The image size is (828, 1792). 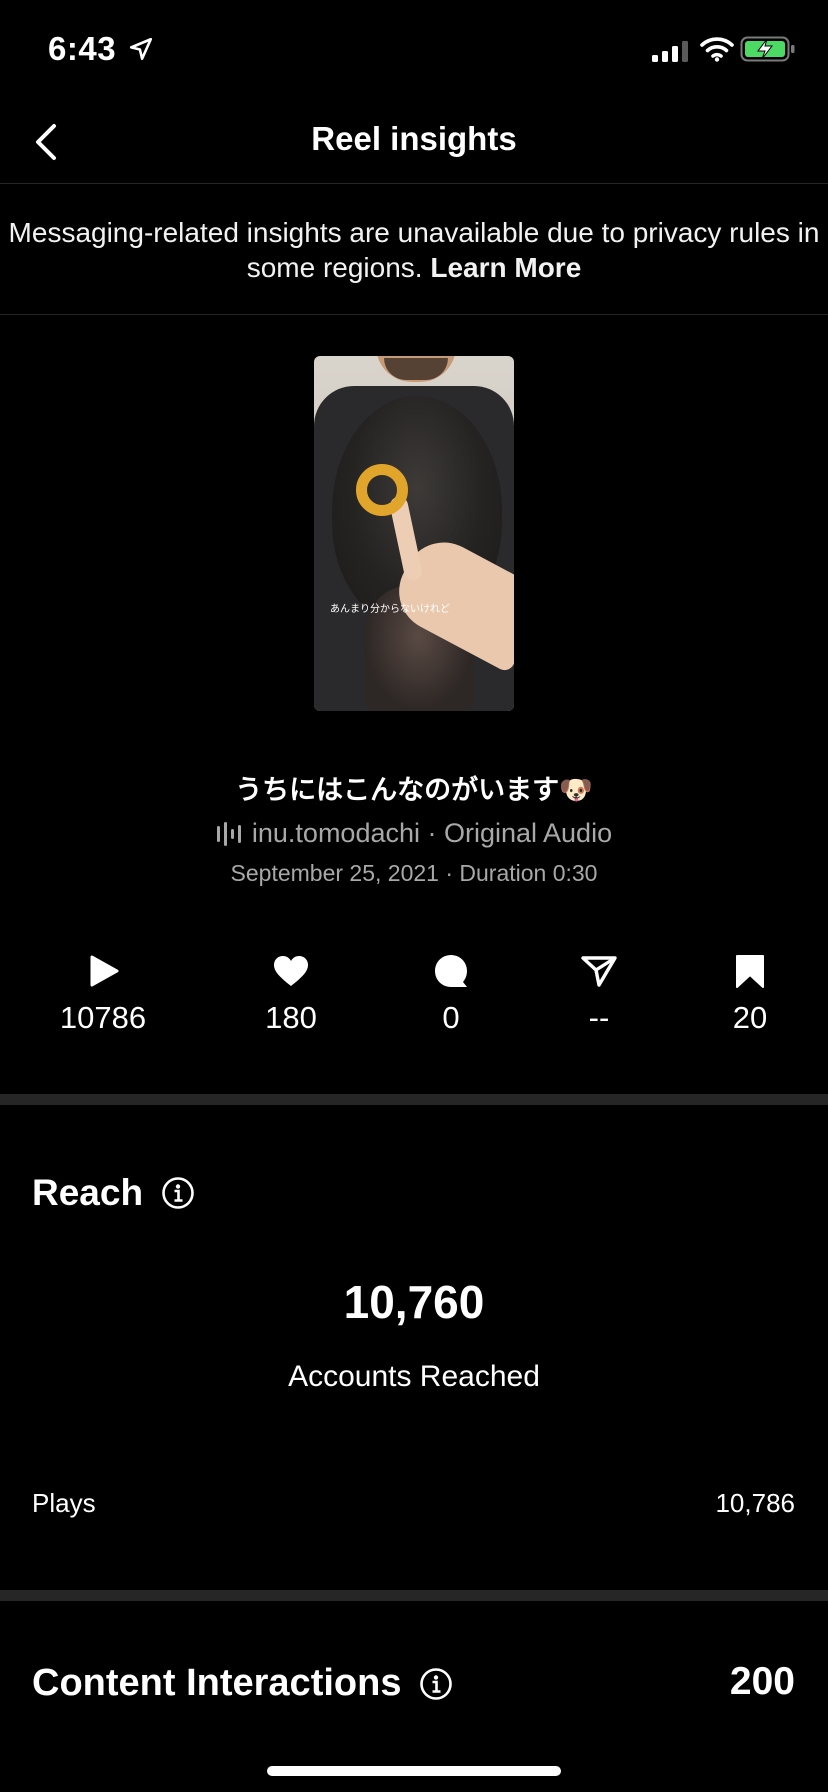 What do you see at coordinates (432, 833) in the screenshot?
I see `audio-text: inu.tomodachi · Original Audio` at bounding box center [432, 833].